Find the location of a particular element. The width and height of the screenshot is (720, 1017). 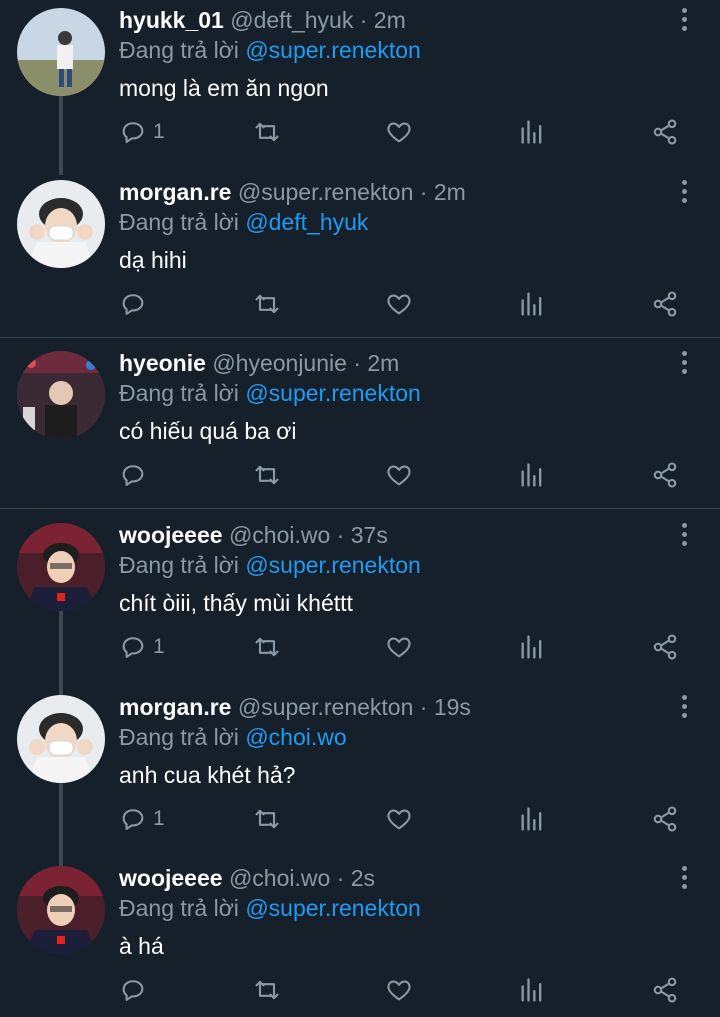

display-name: hyukk_01 is located at coordinates (171, 20).